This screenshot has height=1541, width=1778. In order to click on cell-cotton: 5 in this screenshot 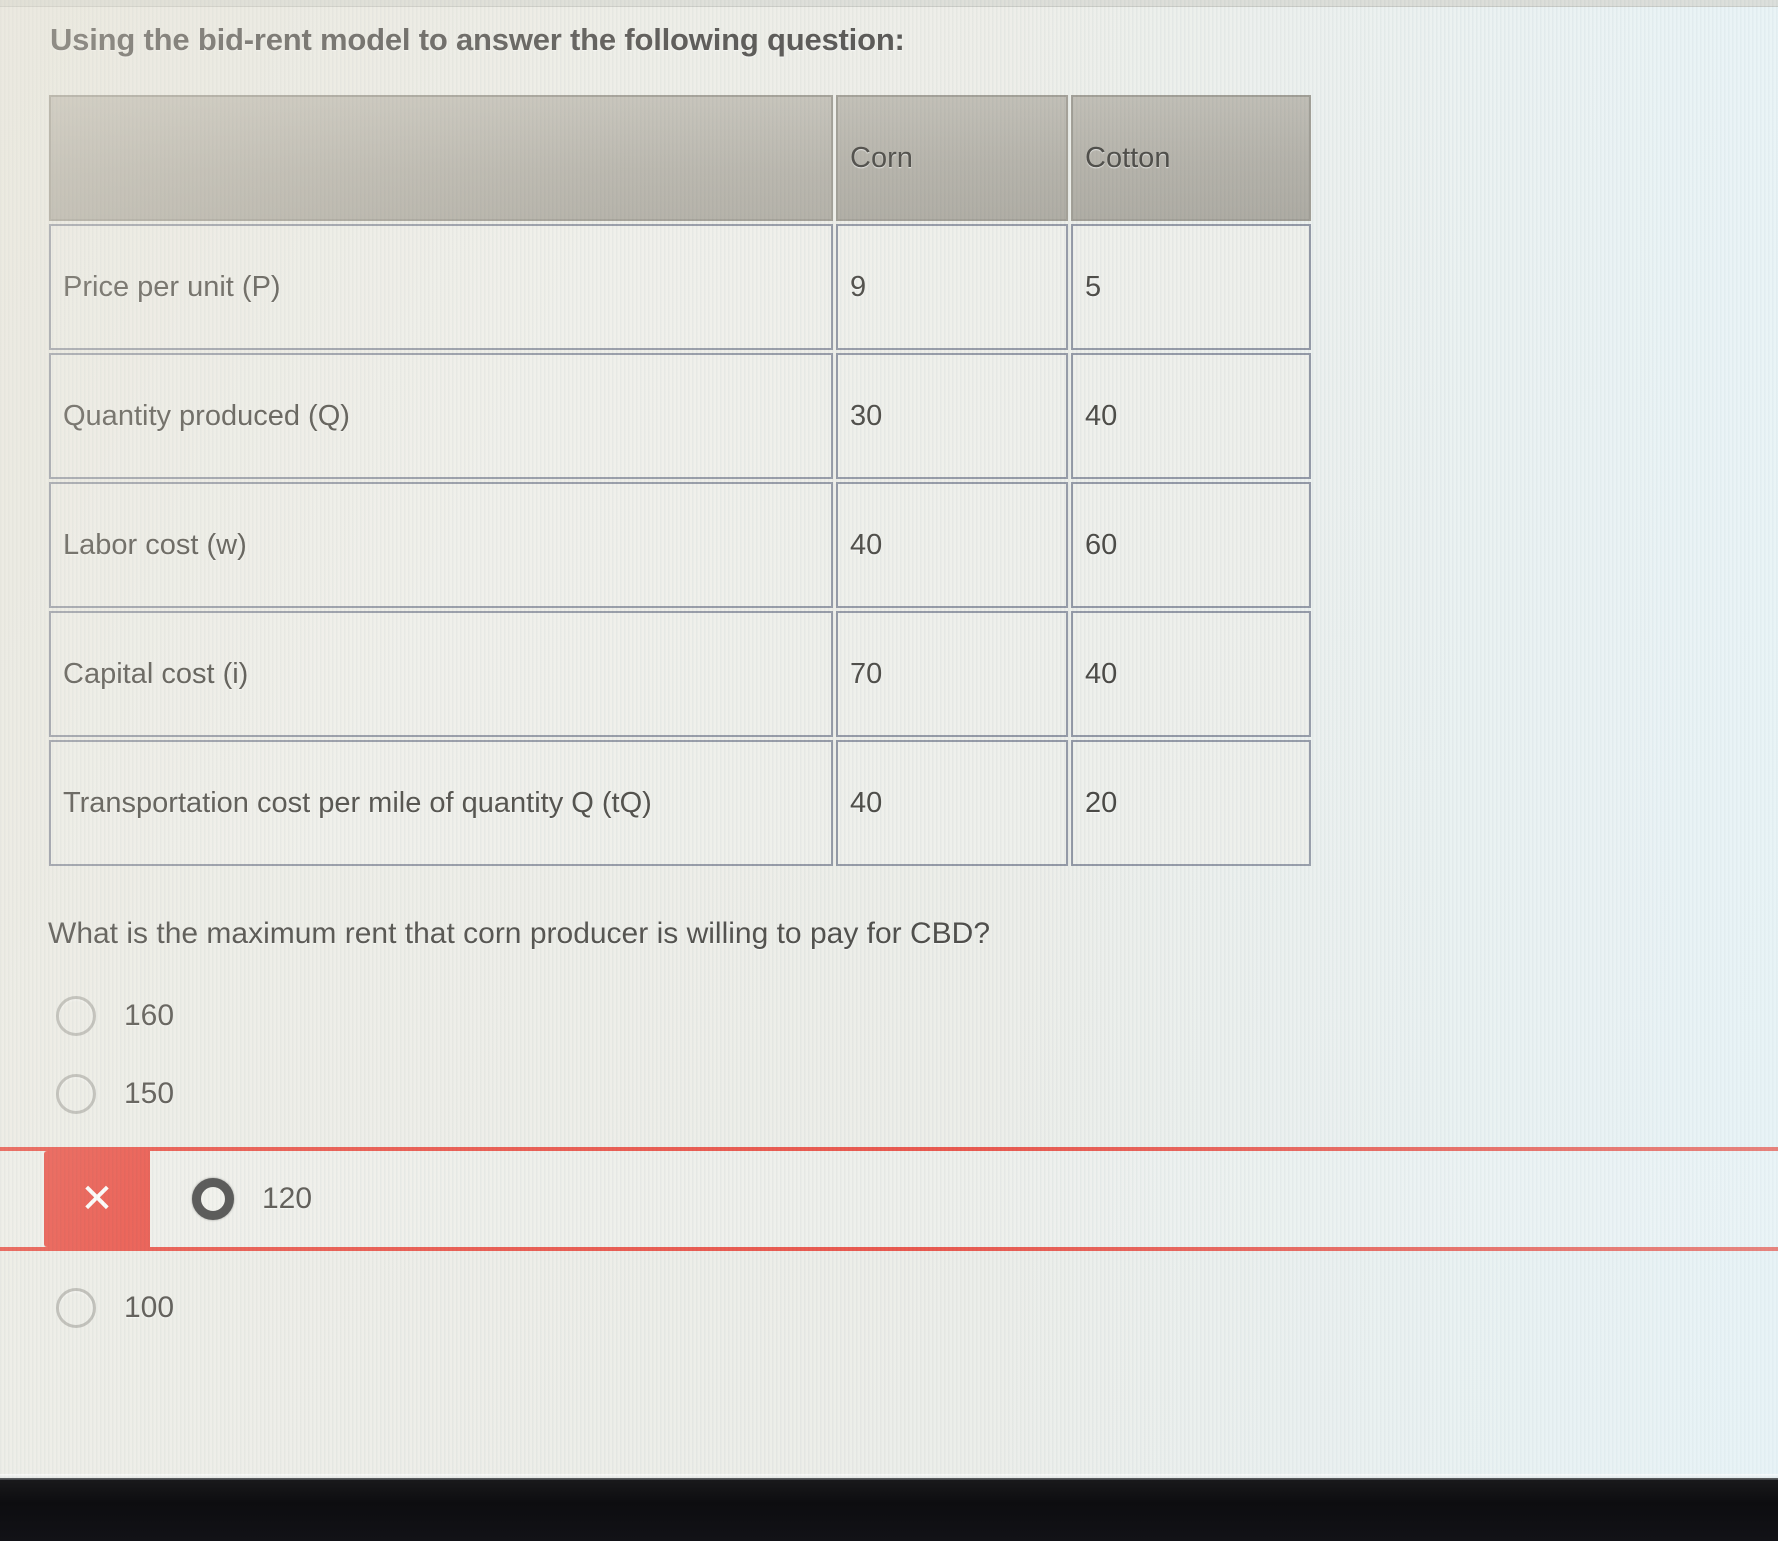, I will do `click(1191, 287)`.